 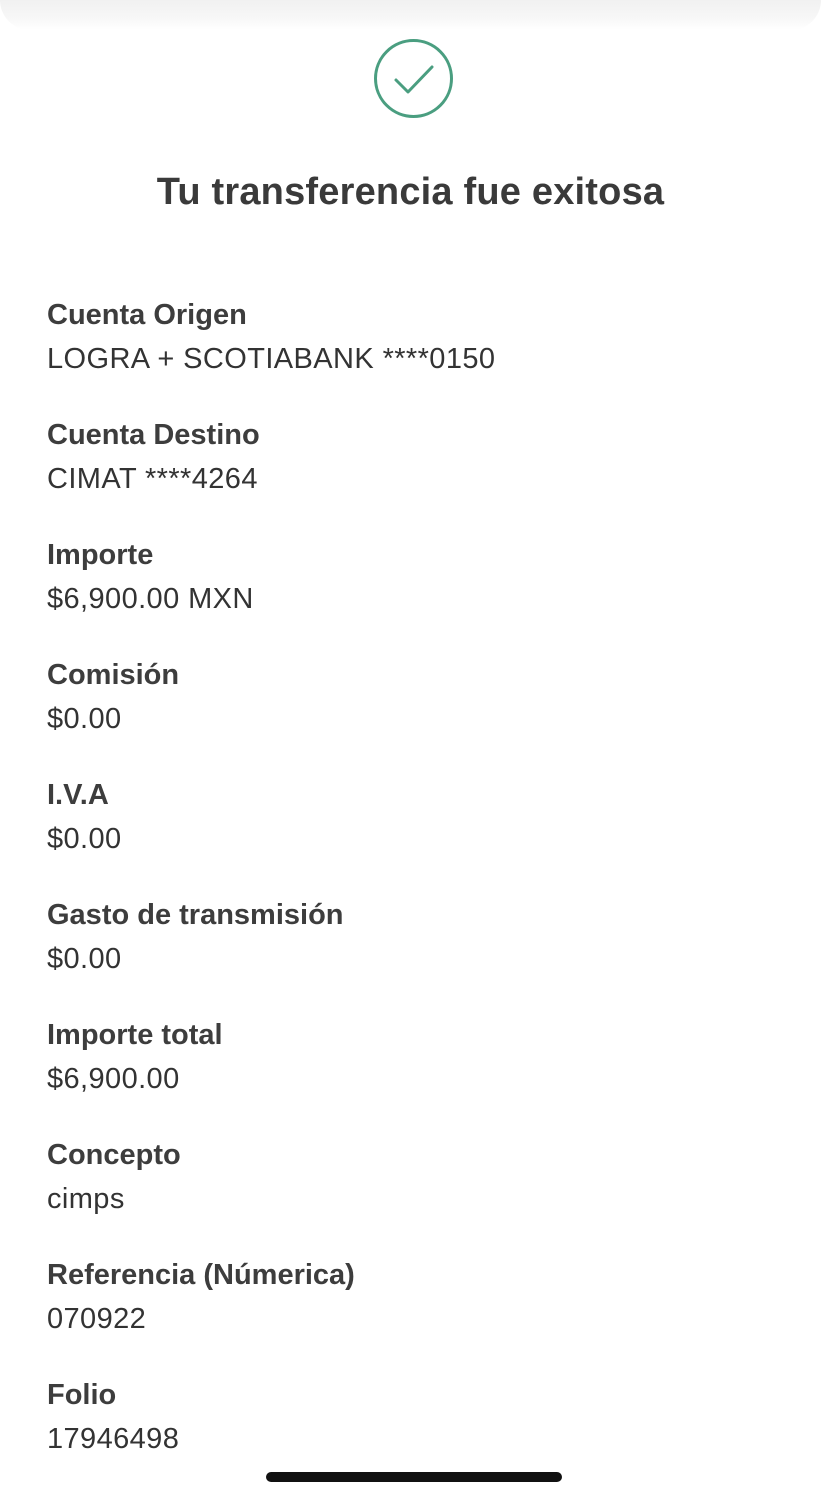 I want to click on detail-label: I.V.A, so click(x=78, y=795).